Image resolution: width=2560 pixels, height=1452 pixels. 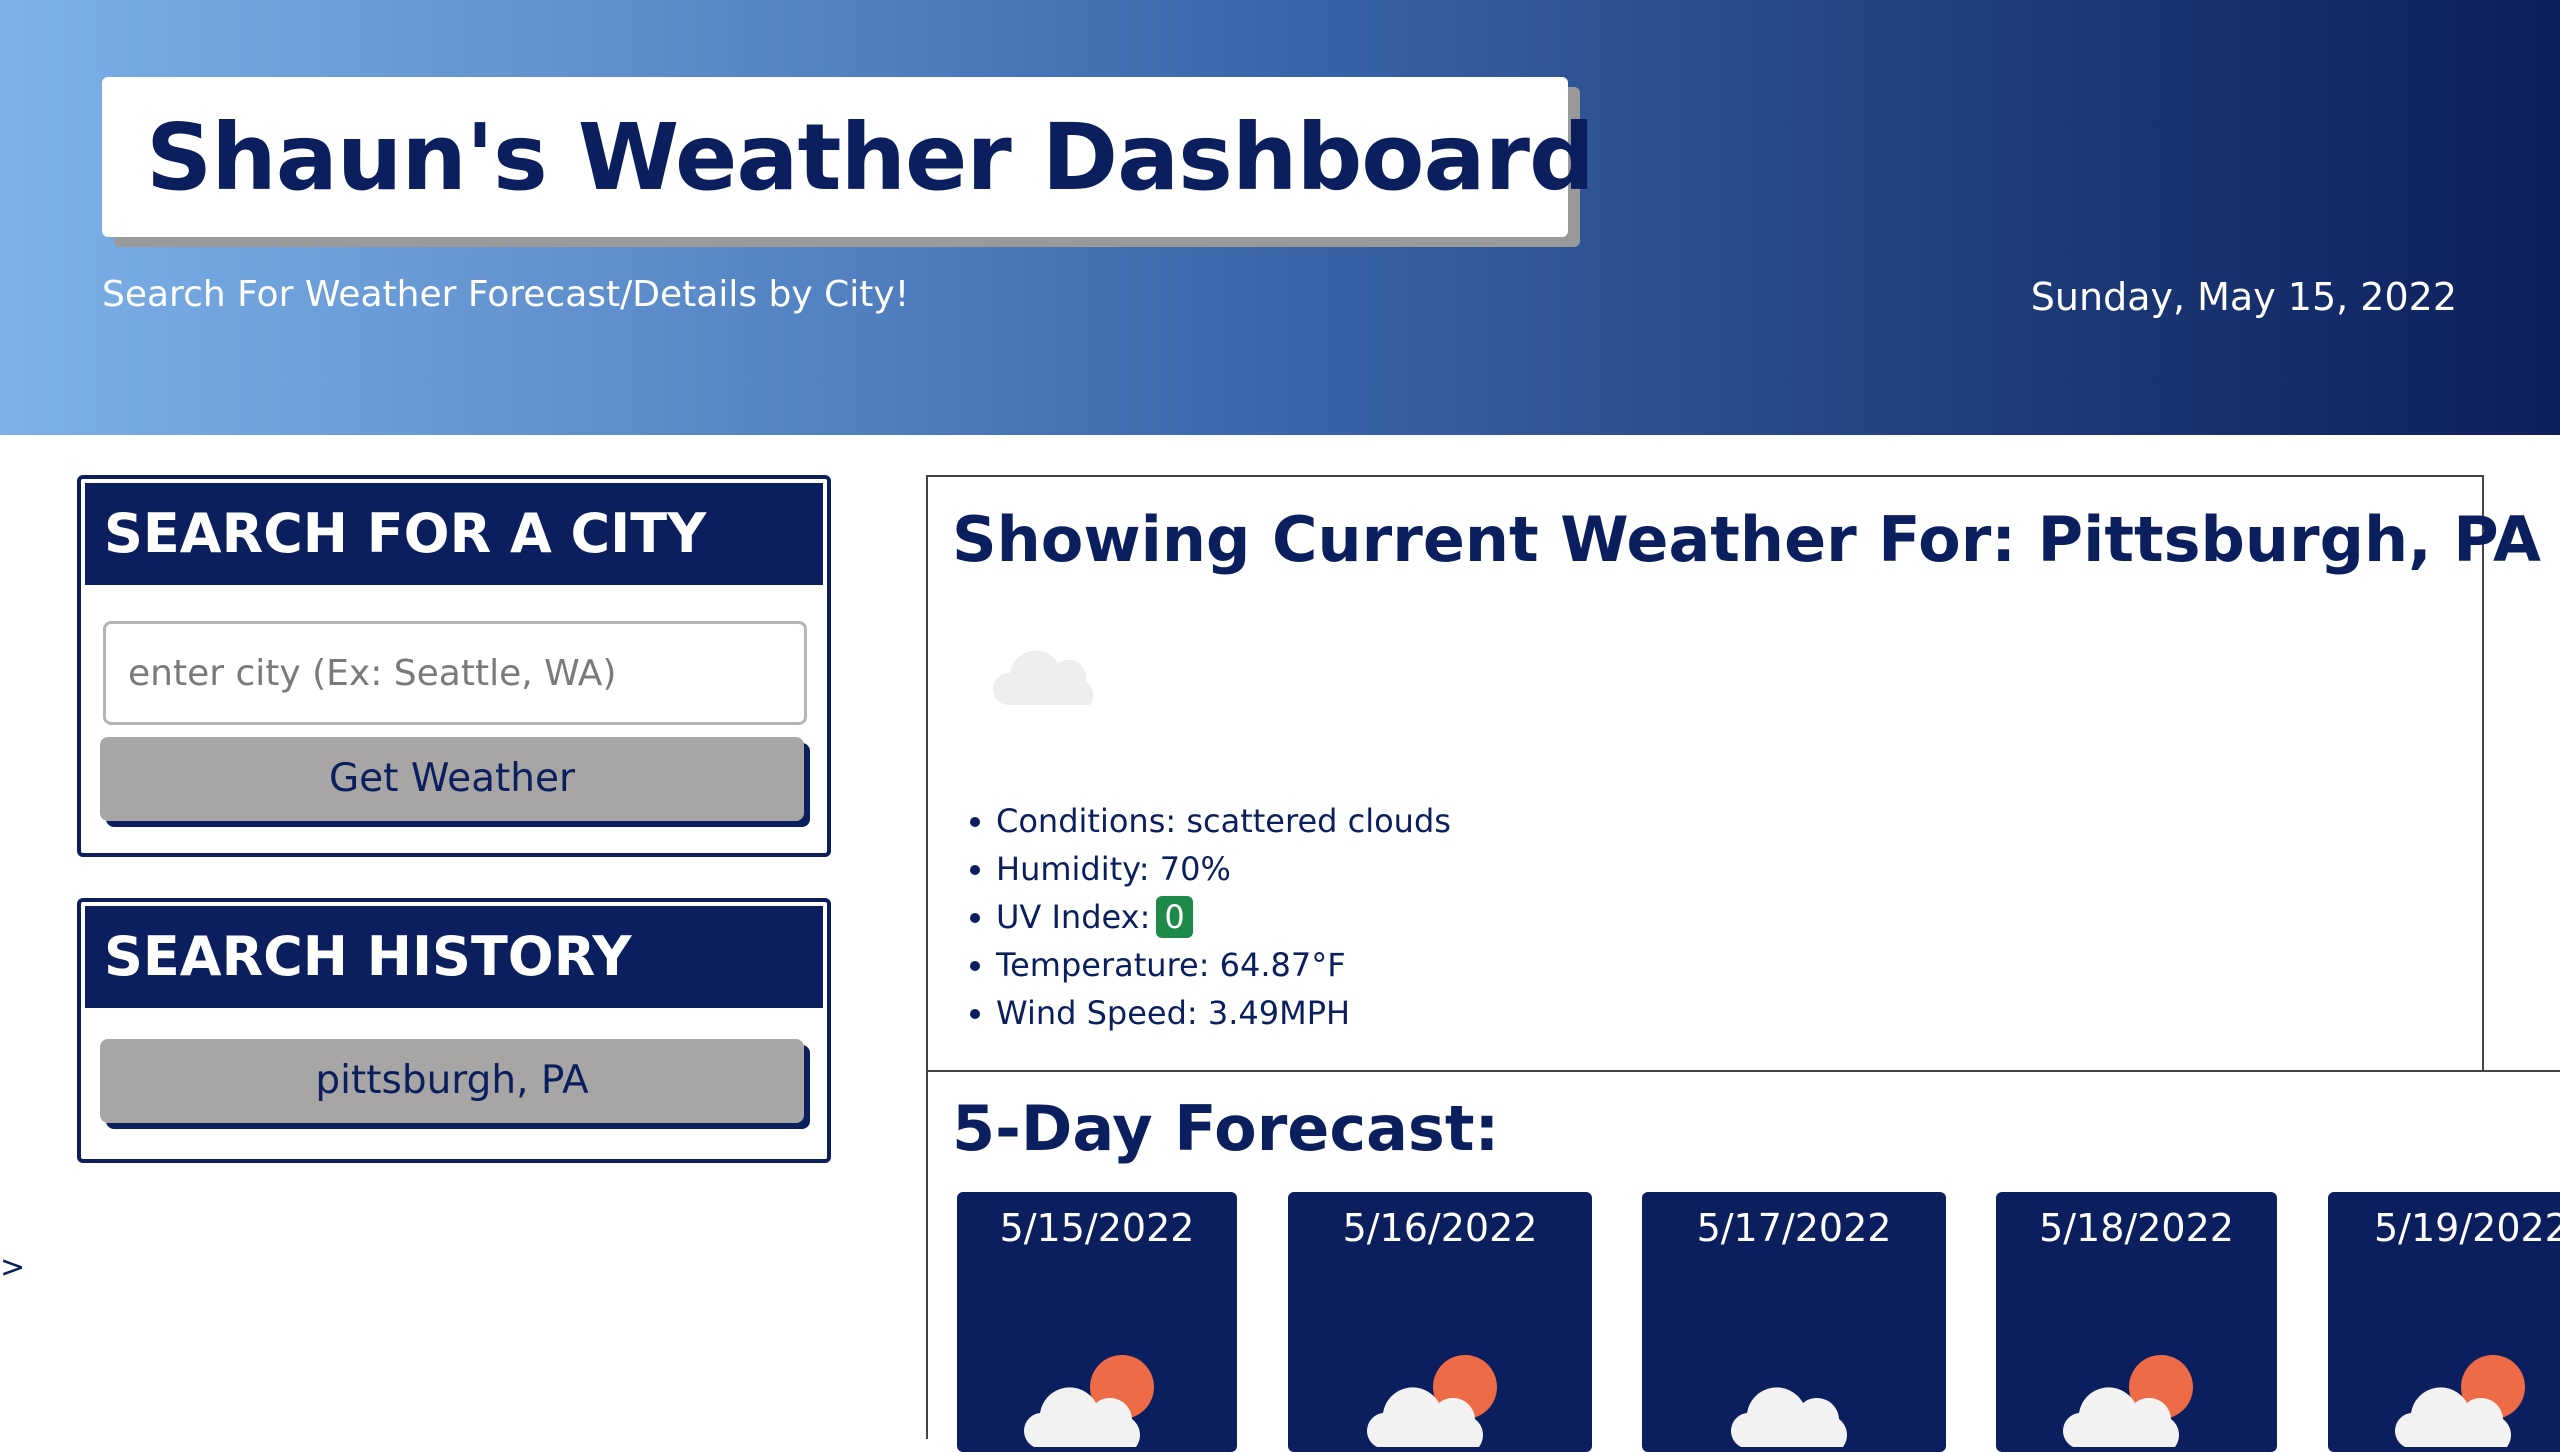 I want to click on forecast-date: 5/18/2022, so click(x=2136, y=1228).